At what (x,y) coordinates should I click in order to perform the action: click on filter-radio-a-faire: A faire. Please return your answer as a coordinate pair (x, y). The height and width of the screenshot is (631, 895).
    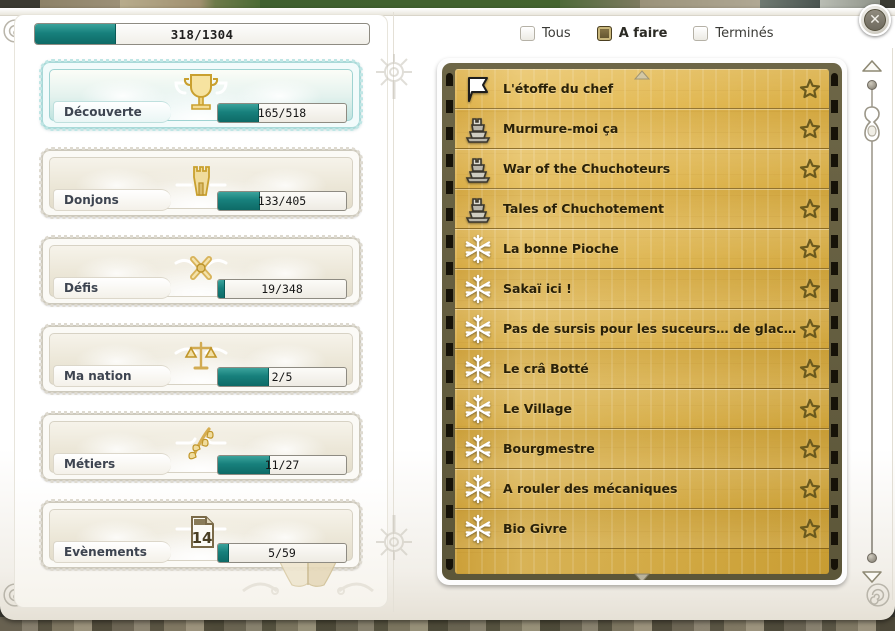
    Looking at the image, I should click on (632, 33).